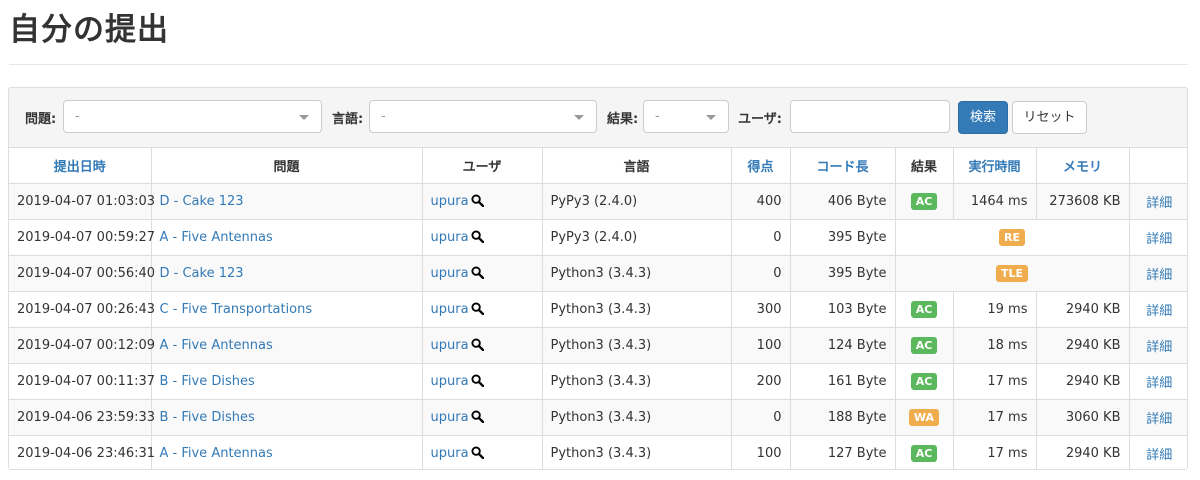  Describe the element at coordinates (77, 116) in the screenshot. I see `problem-select-value: -` at that location.